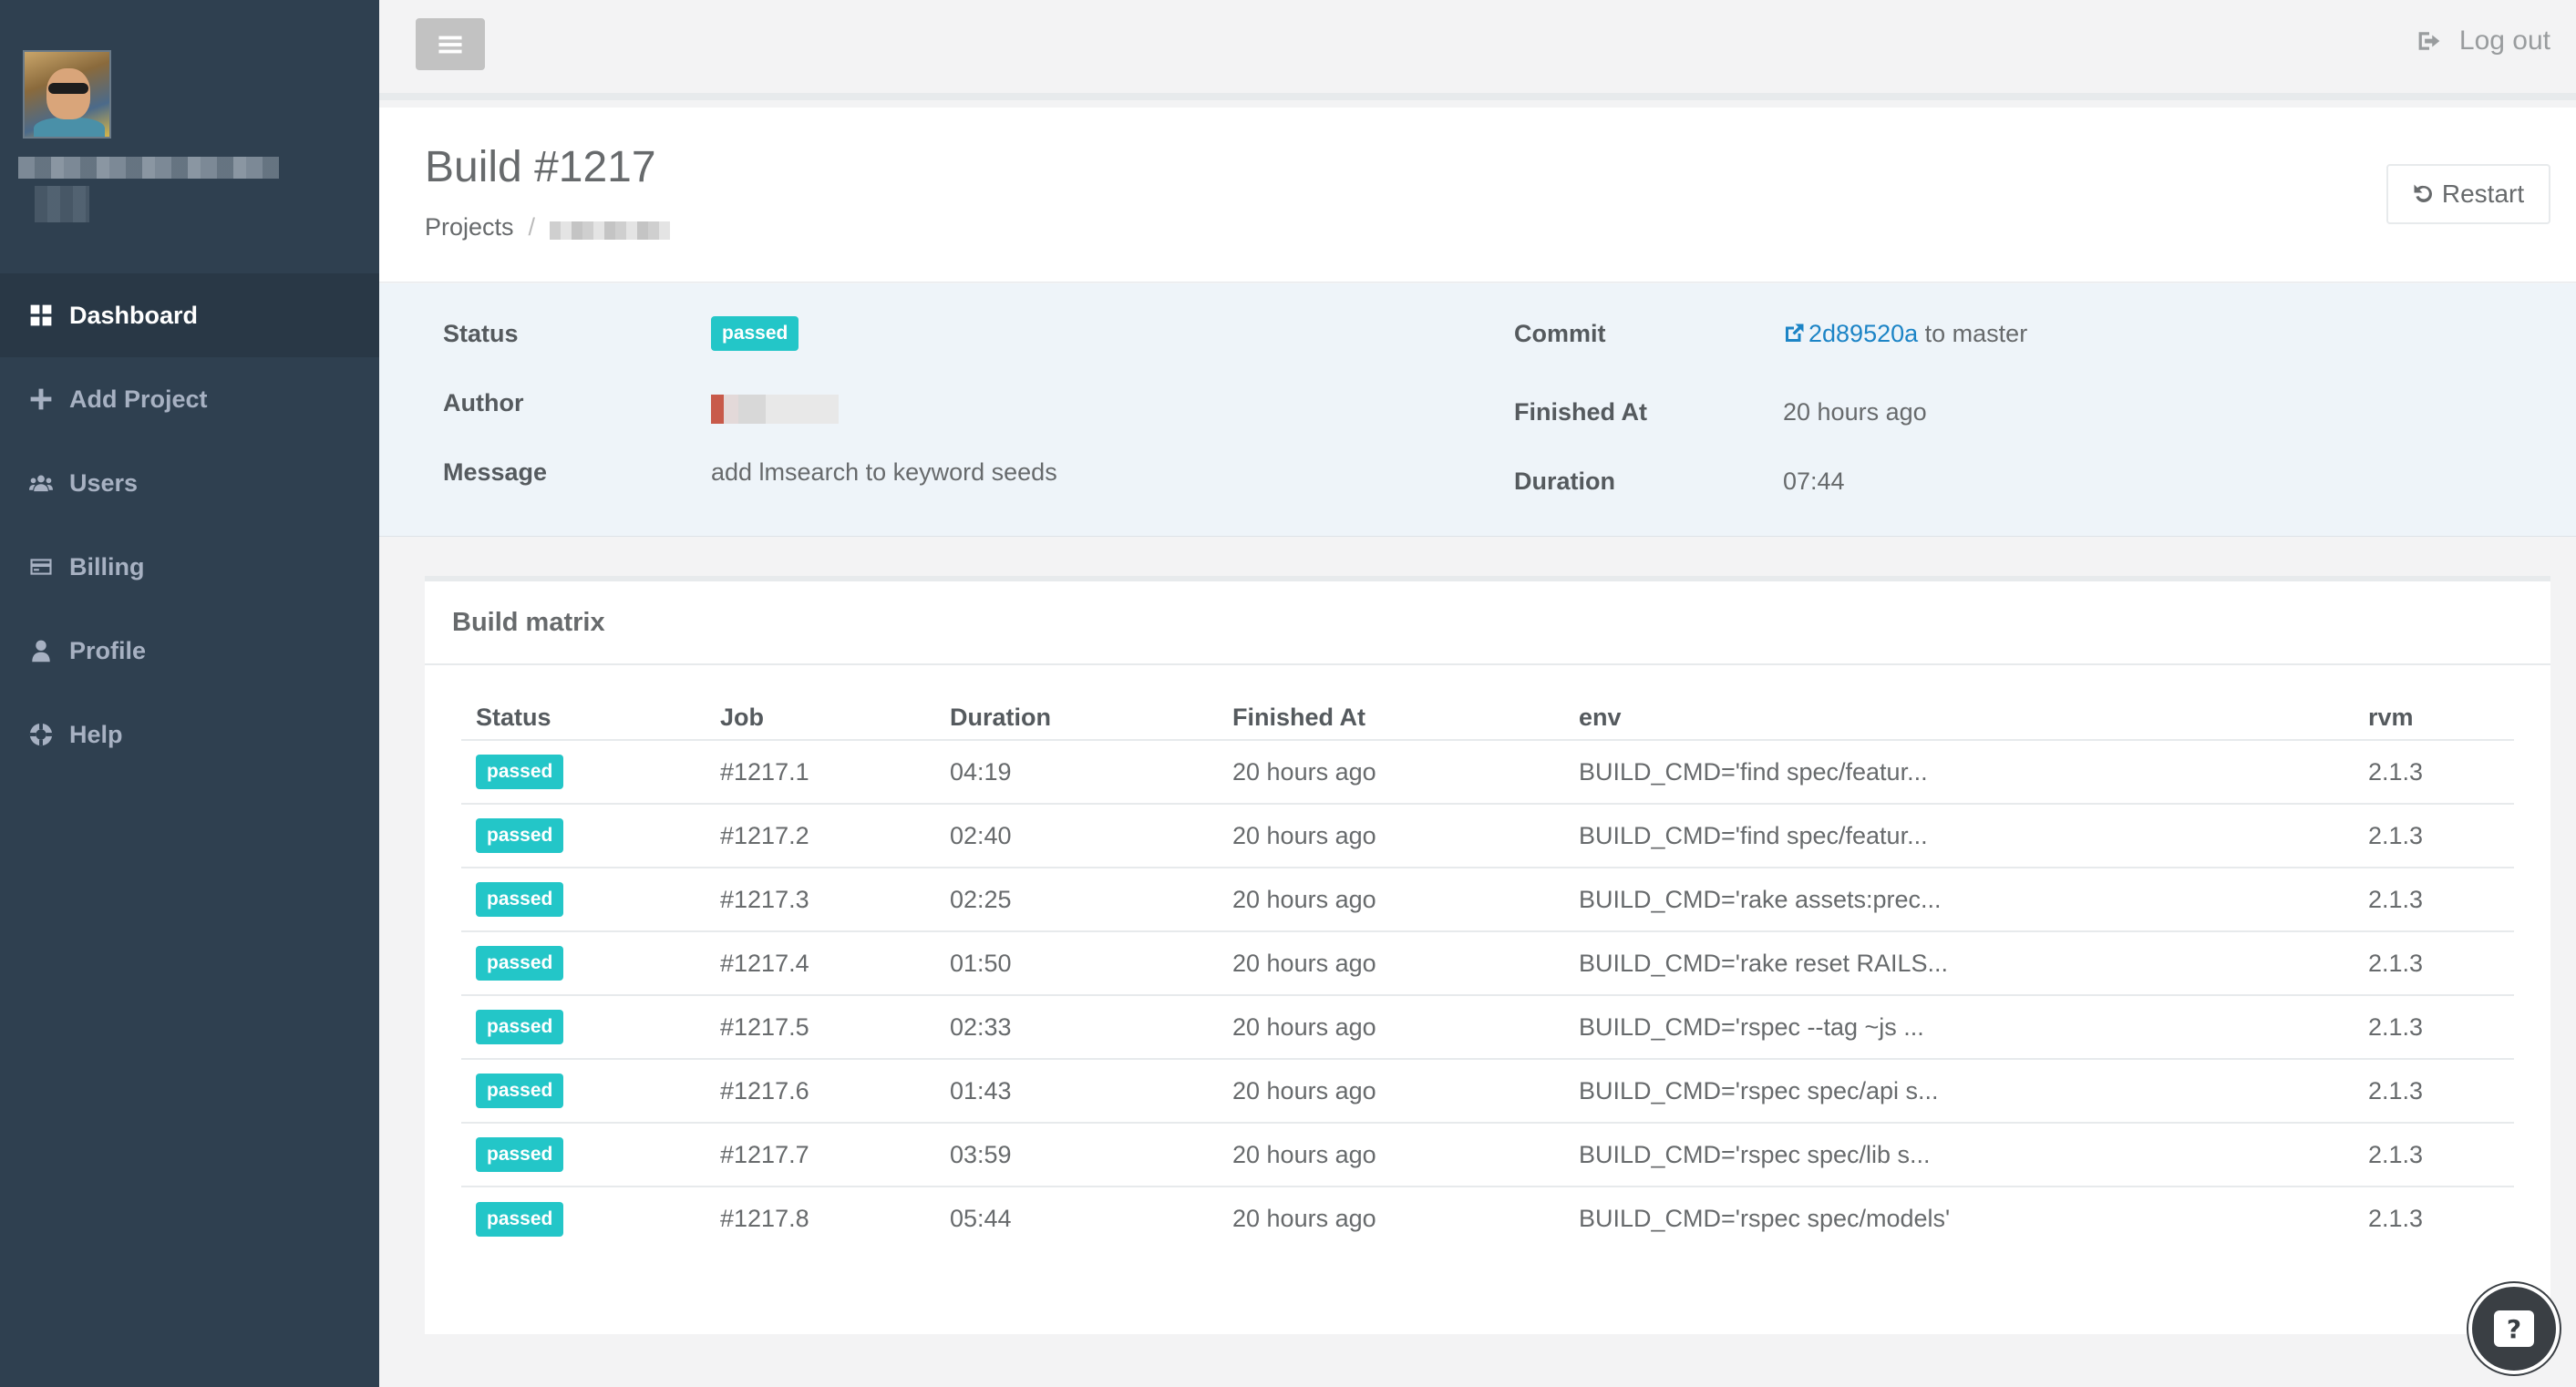 This screenshot has width=2576, height=1387. I want to click on job-duration-cell: 02:25, so click(1076, 900).